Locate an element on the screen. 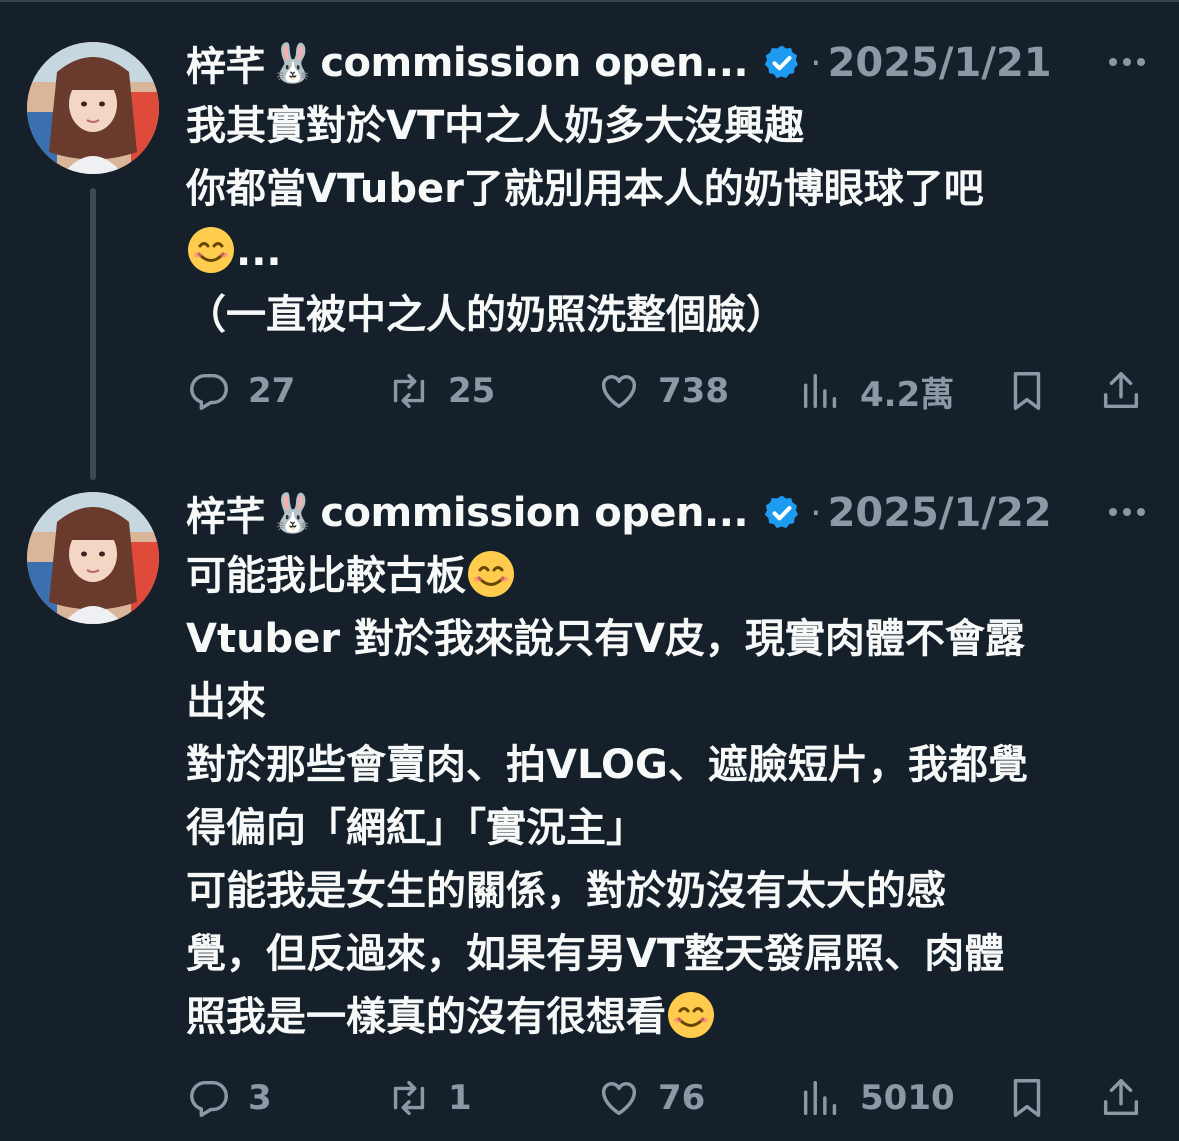 This screenshot has width=1179, height=1141. reply-button: 3 is located at coordinates (229, 1098).